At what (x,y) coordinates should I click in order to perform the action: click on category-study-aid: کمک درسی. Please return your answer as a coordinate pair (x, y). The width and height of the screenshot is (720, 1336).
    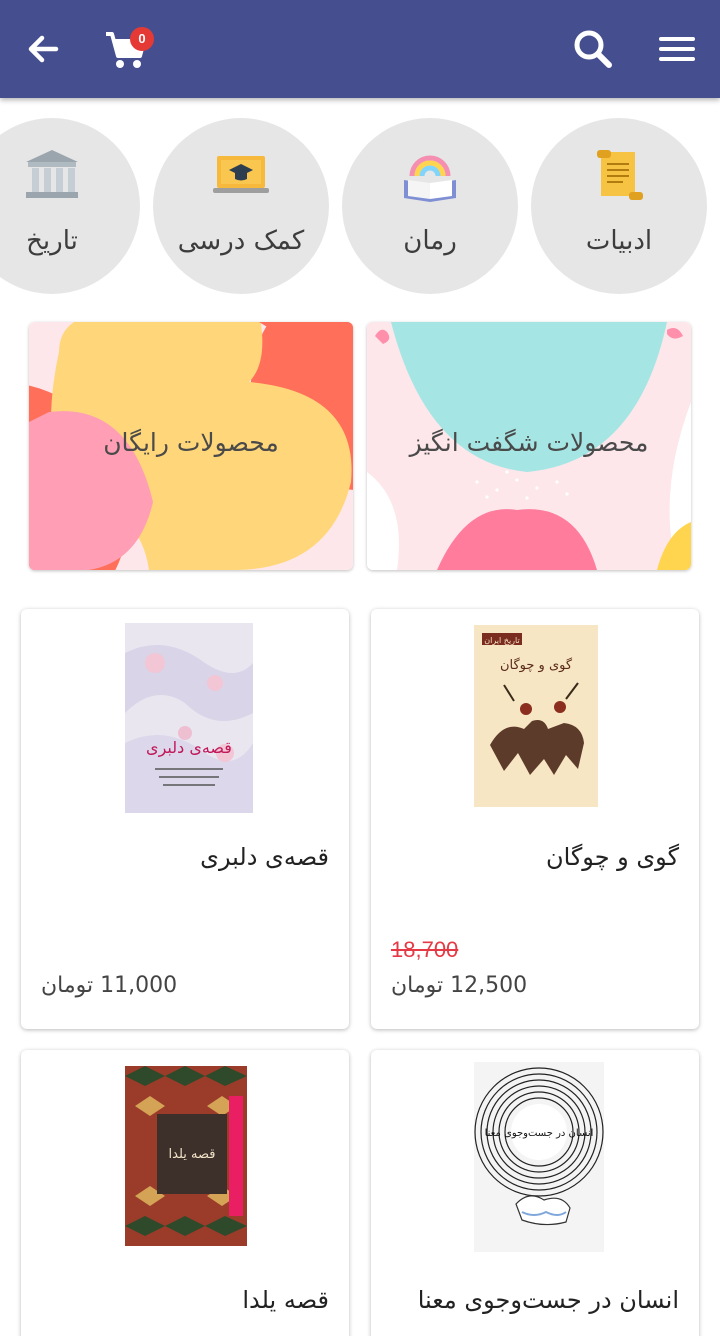
    Looking at the image, I should click on (241, 206).